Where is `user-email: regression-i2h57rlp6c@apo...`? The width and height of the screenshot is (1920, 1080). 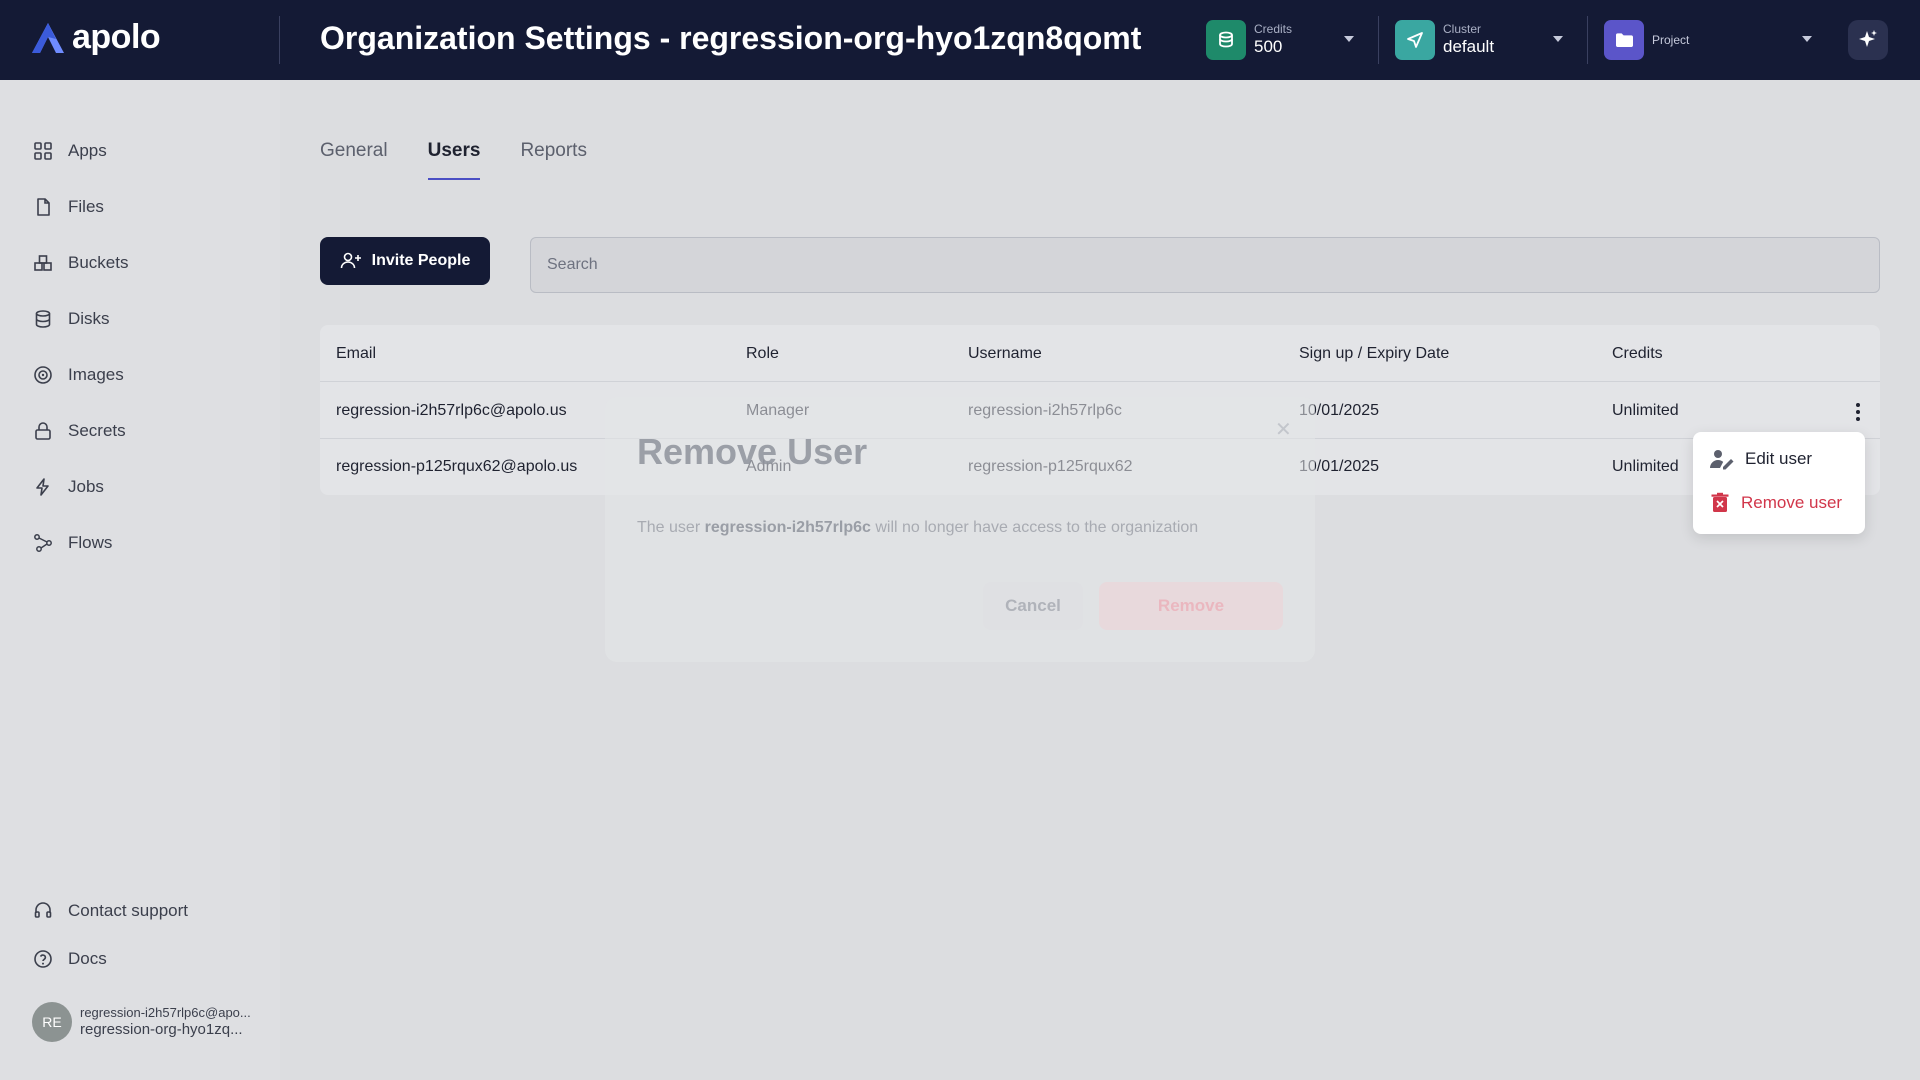 user-email: regression-i2h57rlp6c@apo... is located at coordinates (165, 1013).